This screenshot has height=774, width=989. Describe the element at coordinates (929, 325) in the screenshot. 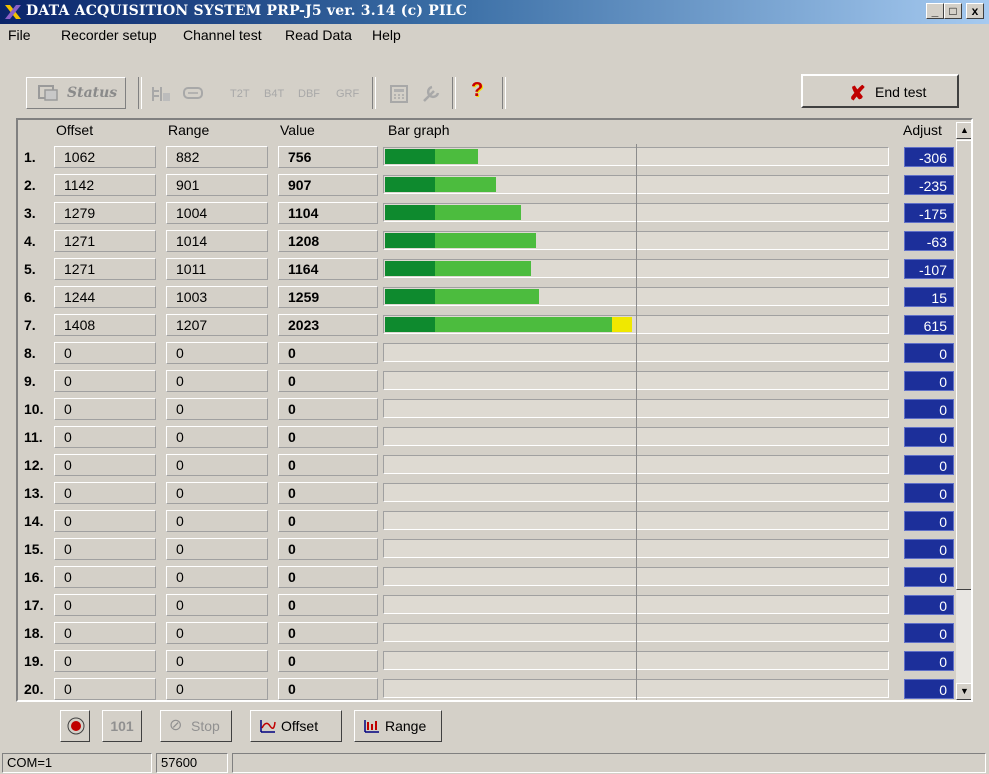

I see `adjust-value: 615` at that location.